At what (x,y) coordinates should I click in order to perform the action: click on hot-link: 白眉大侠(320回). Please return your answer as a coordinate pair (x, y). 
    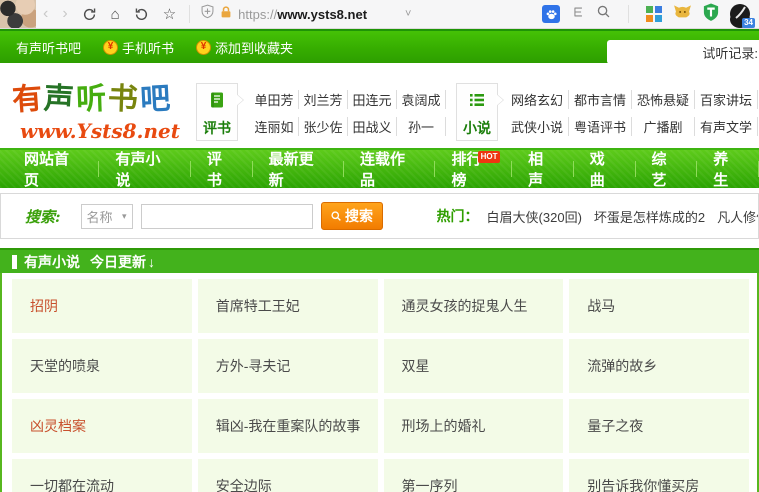
    Looking at the image, I should click on (534, 216).